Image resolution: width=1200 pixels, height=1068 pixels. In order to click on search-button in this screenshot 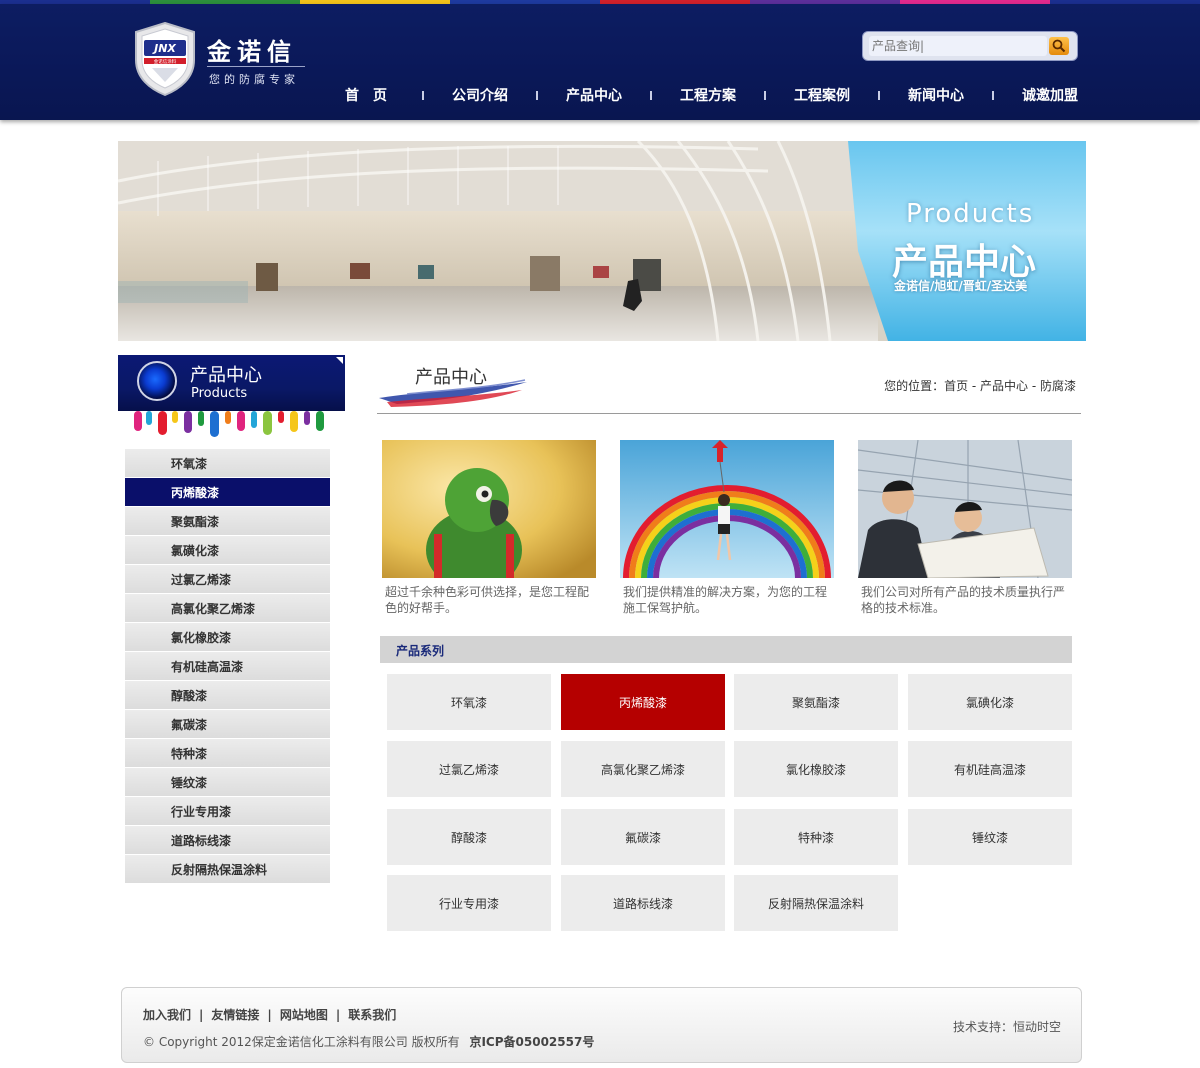, I will do `click(1059, 46)`.